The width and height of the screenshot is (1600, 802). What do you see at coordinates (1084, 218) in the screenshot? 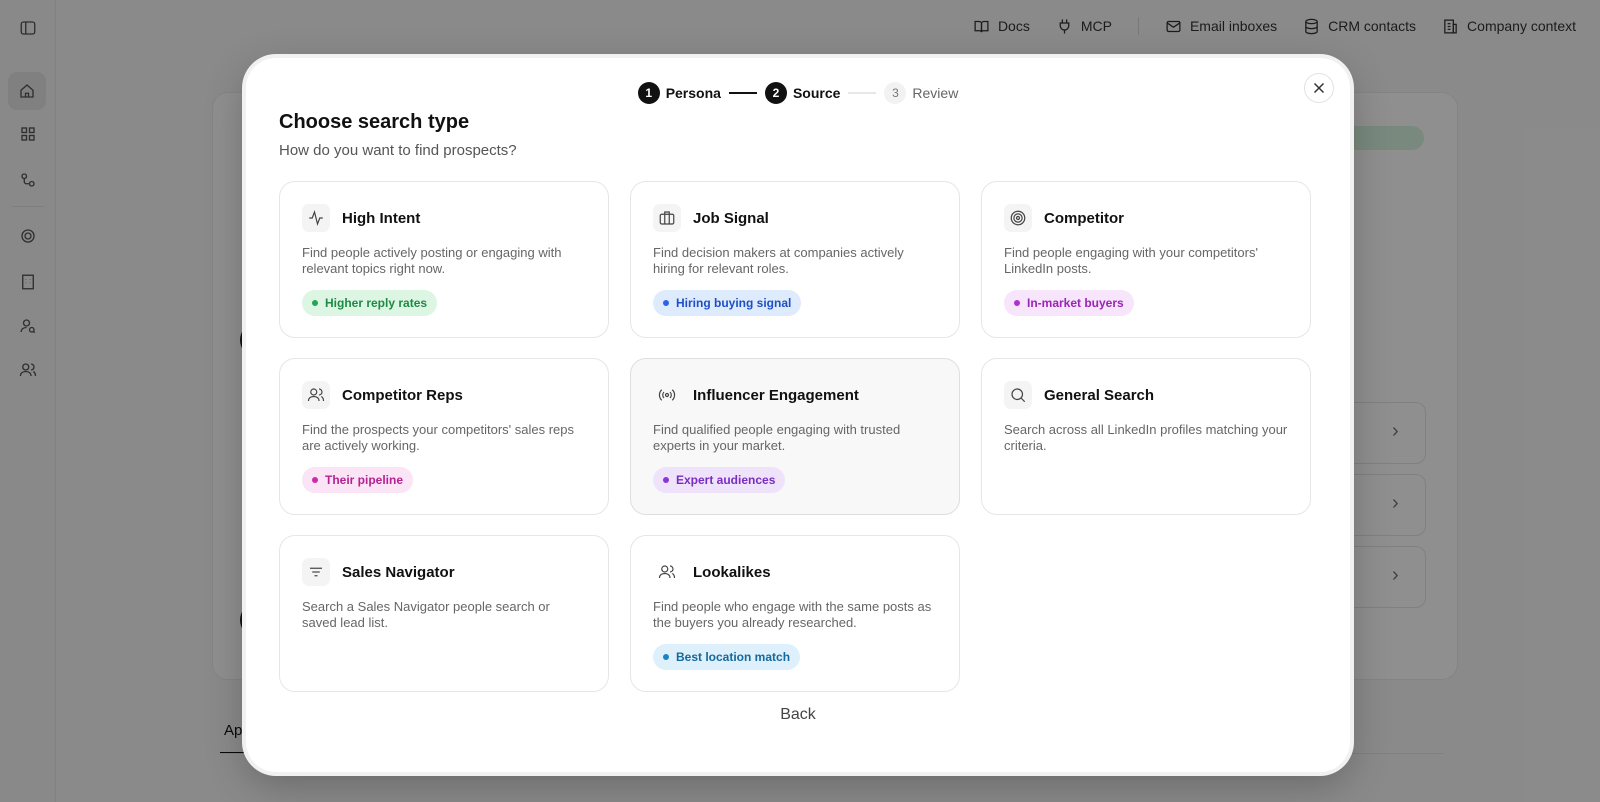
I see `card-title: Competitor` at bounding box center [1084, 218].